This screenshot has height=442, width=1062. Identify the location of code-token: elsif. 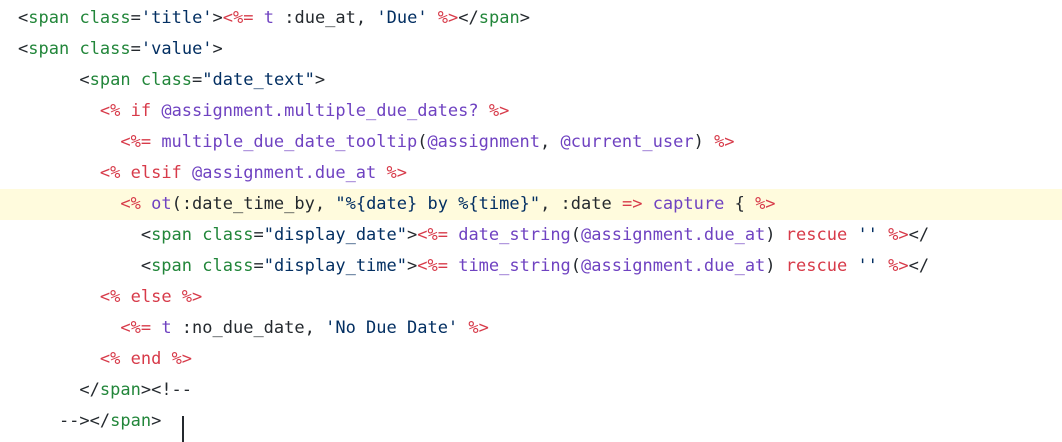
(156, 173).